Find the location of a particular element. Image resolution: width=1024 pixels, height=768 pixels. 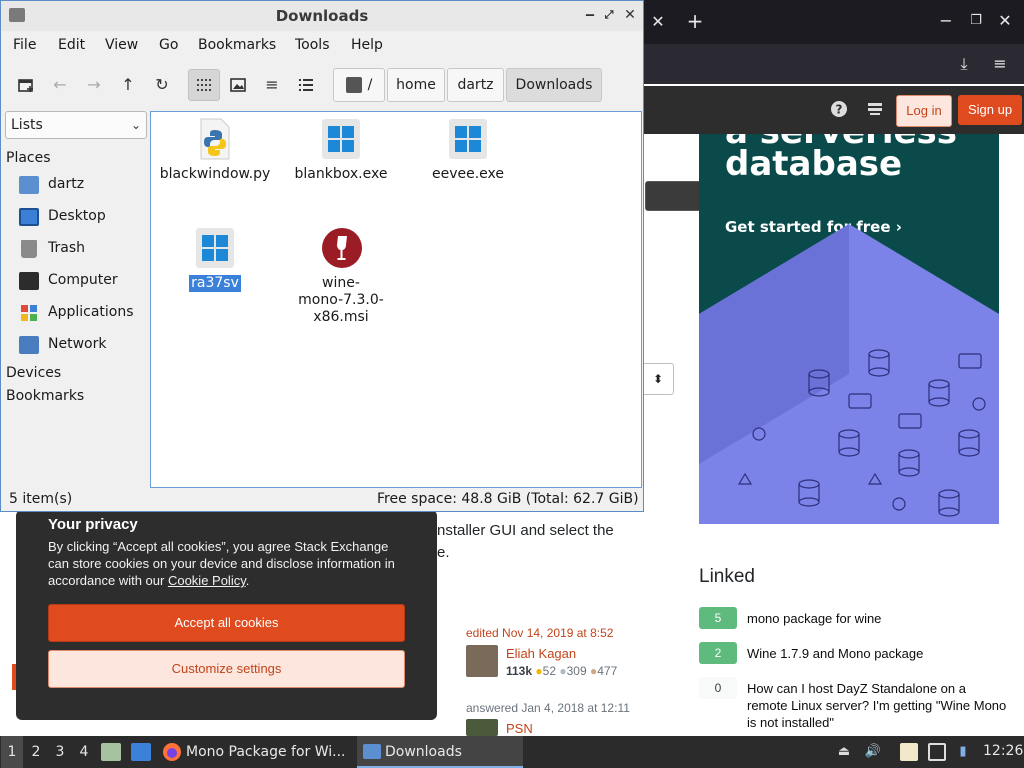

menu-tools: Tools is located at coordinates (312, 45).